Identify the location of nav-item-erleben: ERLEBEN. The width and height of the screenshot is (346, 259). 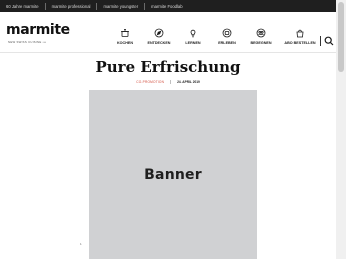
(227, 36).